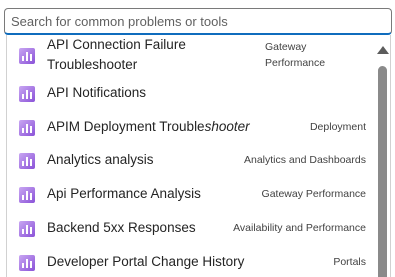 The image size is (395, 277). I want to click on item-name: Backend 5xx Responses, so click(121, 227).